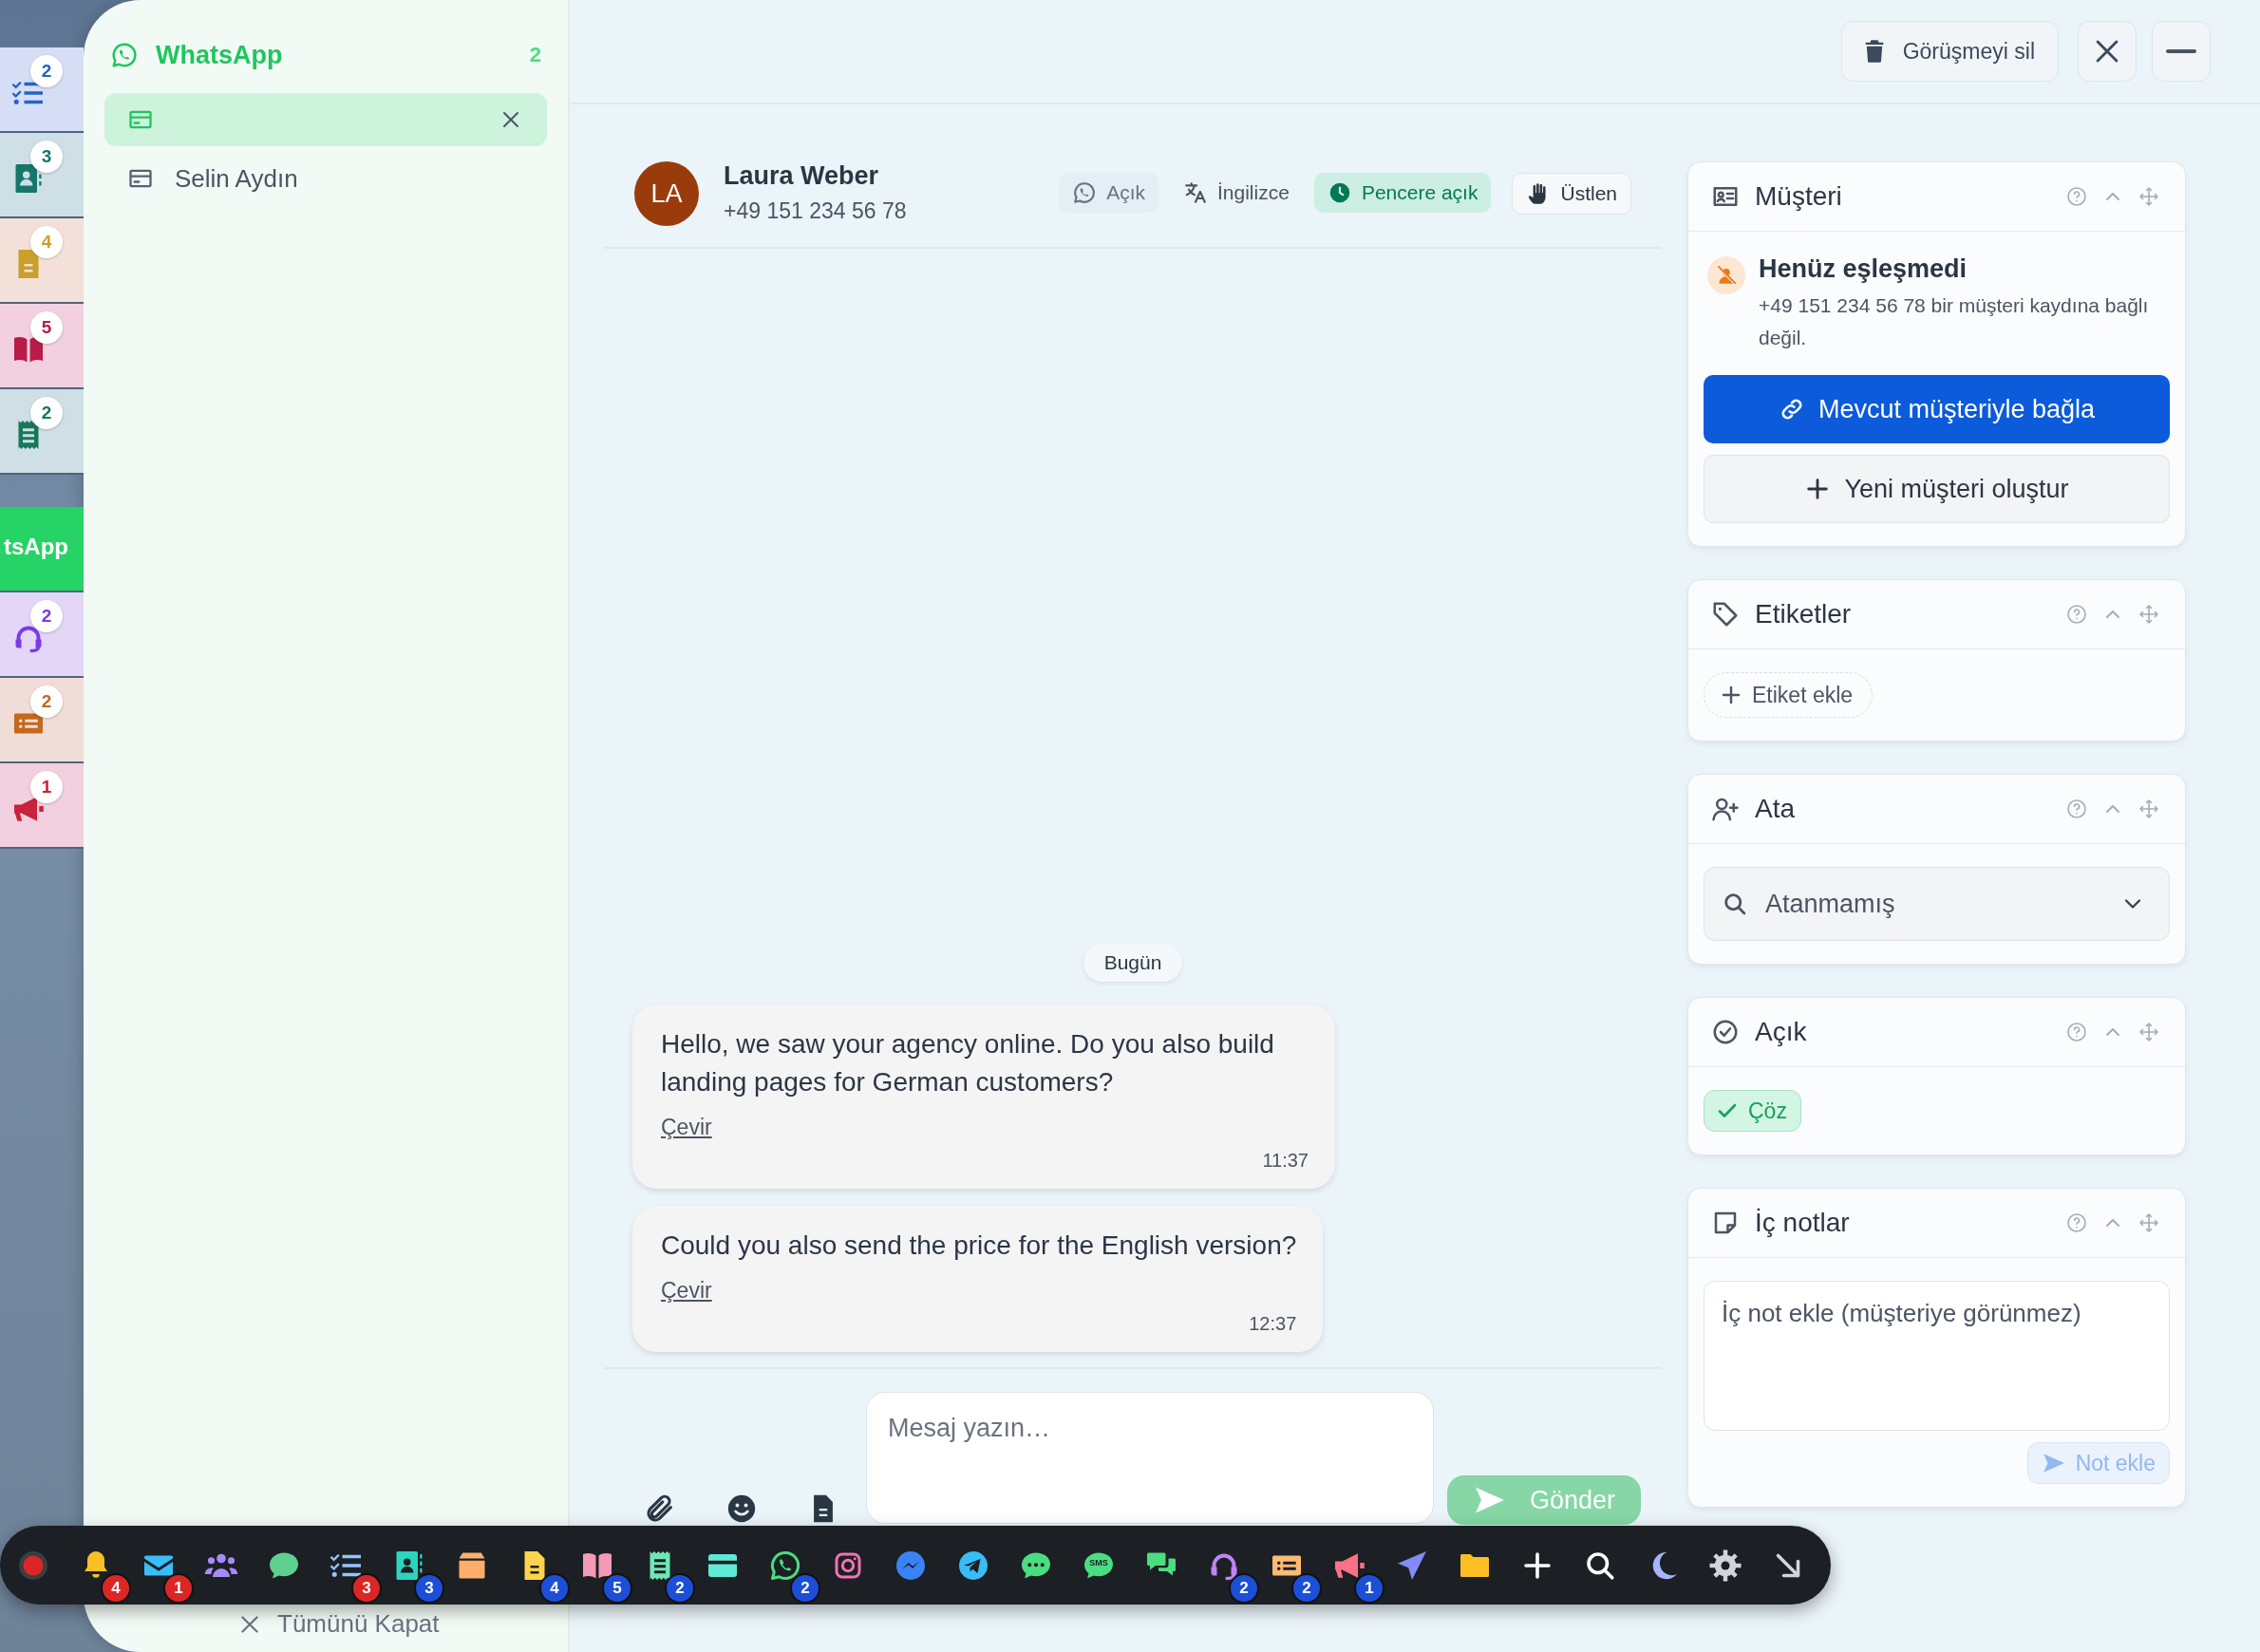  Describe the element at coordinates (968, 1063) in the screenshot. I see `message-text: Hello, we saw your agency online. Do you also build landing pages for German customers?` at that location.